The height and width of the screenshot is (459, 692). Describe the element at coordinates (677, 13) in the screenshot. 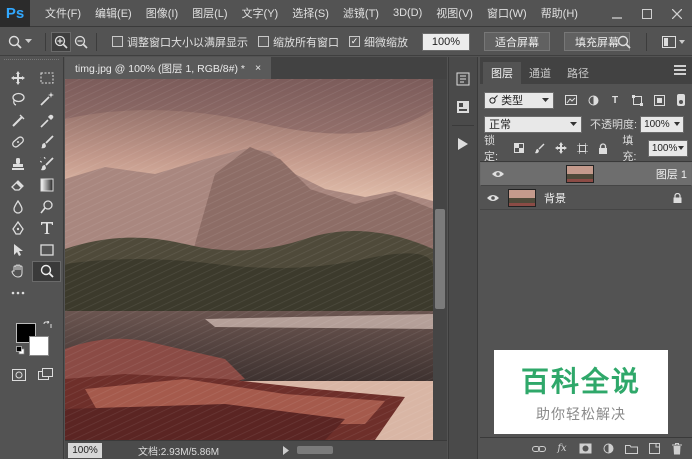

I see `close-window-button` at that location.